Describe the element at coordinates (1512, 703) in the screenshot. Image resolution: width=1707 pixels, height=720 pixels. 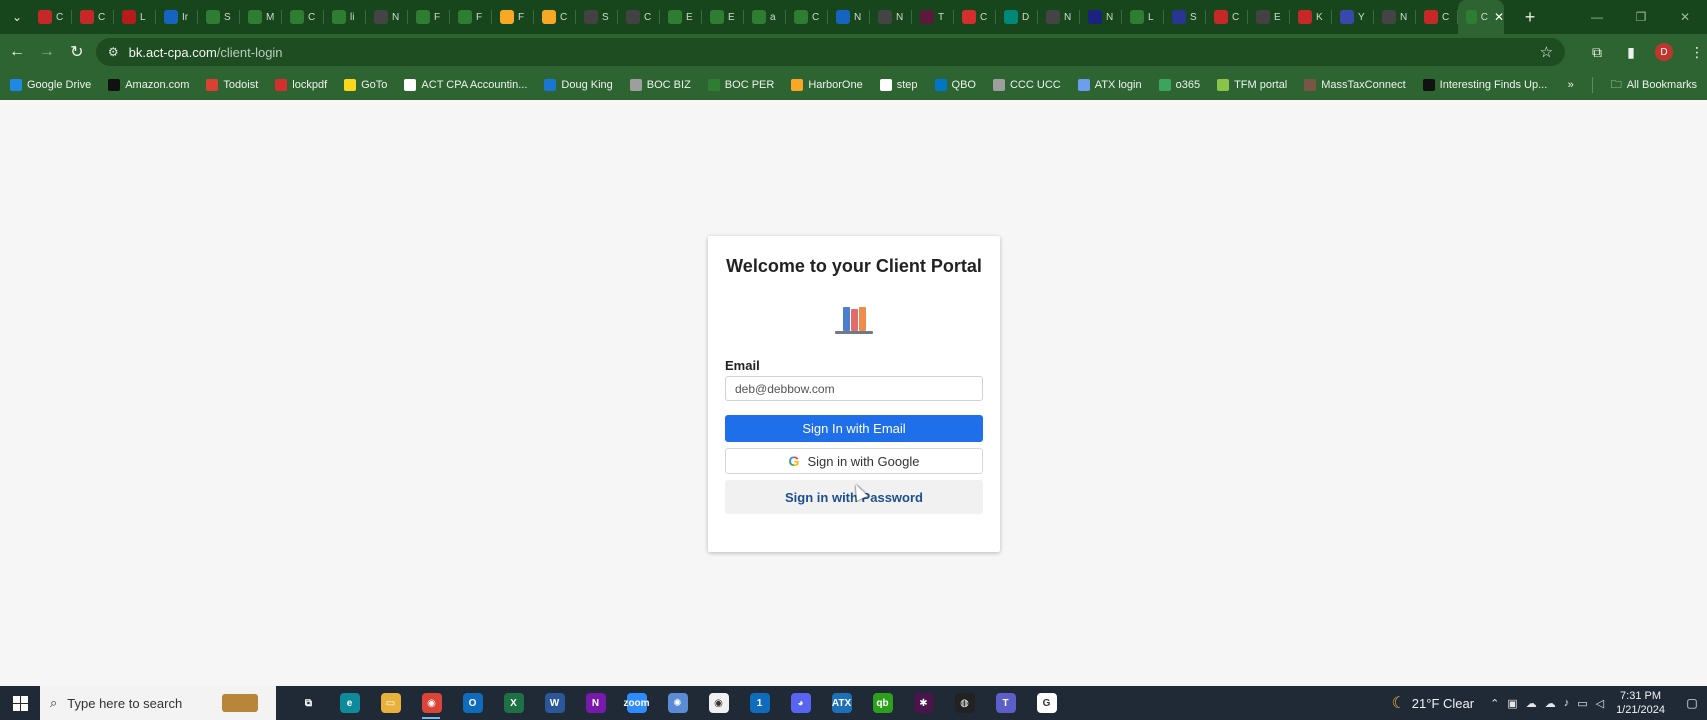
I see `device-icon: ▣` at that location.